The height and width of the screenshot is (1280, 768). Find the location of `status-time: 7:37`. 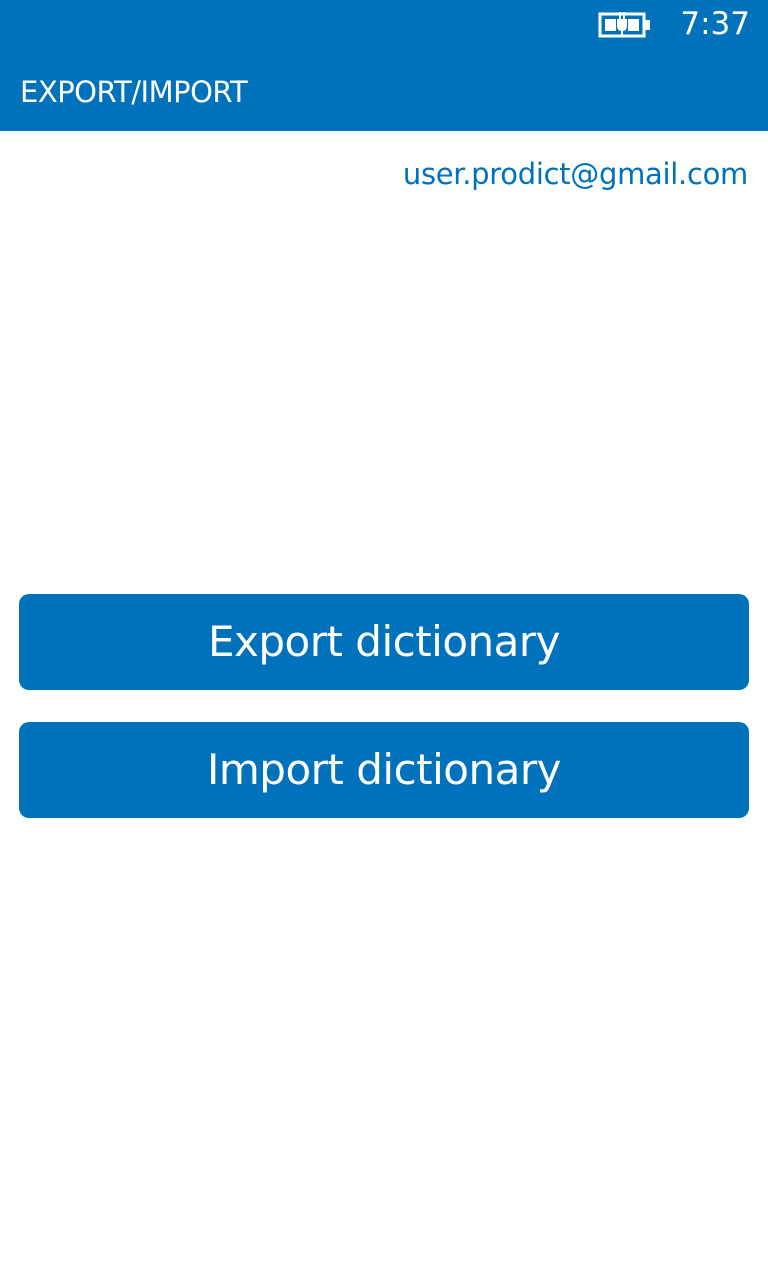

status-time: 7:37 is located at coordinates (715, 24).